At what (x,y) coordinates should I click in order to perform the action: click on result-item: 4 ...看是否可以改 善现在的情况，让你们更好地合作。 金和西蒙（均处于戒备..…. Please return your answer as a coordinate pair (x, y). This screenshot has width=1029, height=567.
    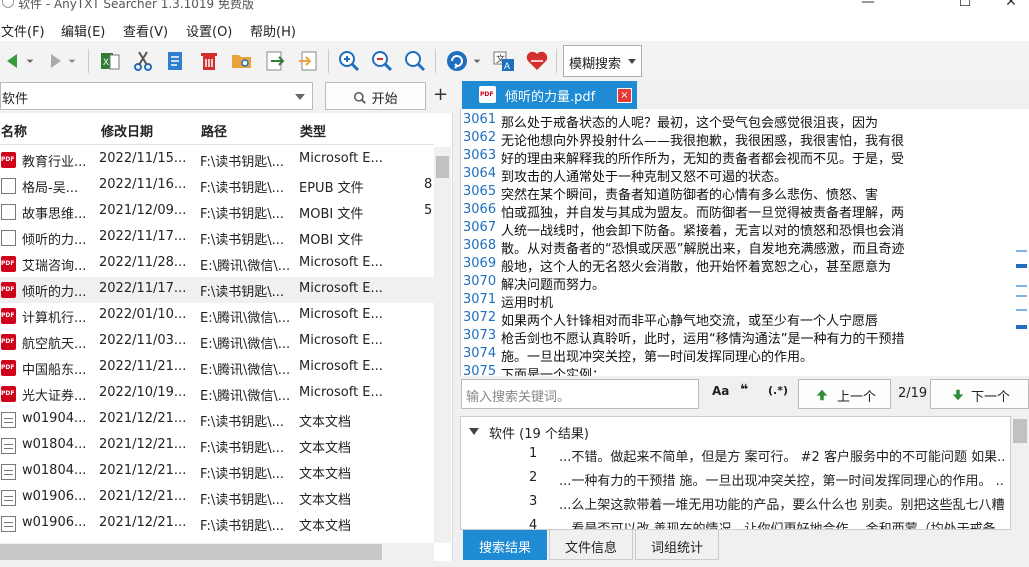
    Looking at the image, I should click on (735, 524).